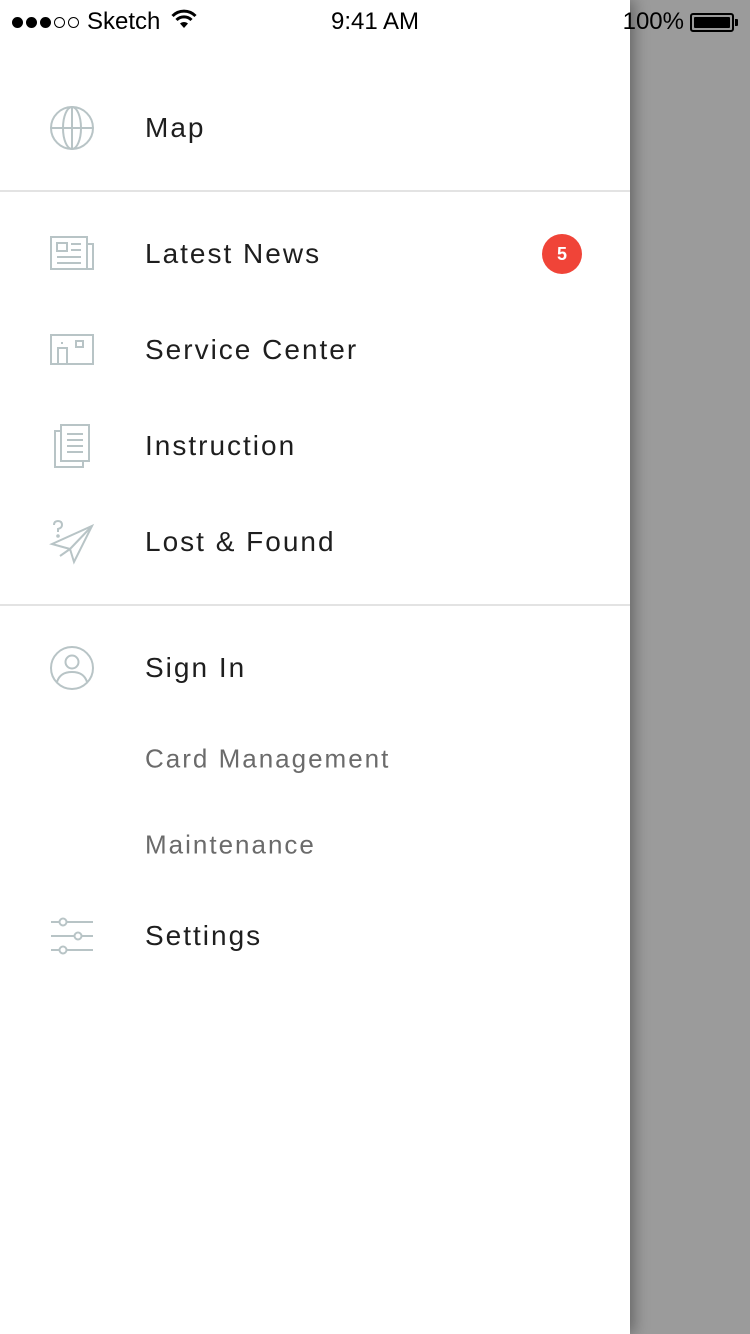 The height and width of the screenshot is (1334, 750). I want to click on battery-percentage: 100%, so click(653, 21).